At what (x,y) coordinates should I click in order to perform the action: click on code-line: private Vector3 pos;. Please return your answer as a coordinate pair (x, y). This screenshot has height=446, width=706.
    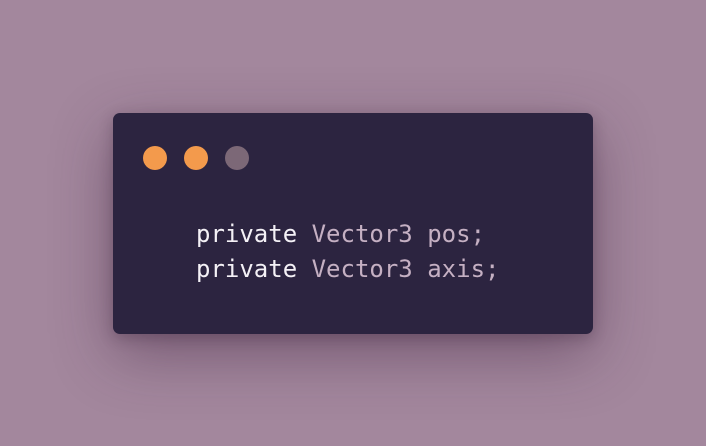
    Looking at the image, I should click on (347, 234).